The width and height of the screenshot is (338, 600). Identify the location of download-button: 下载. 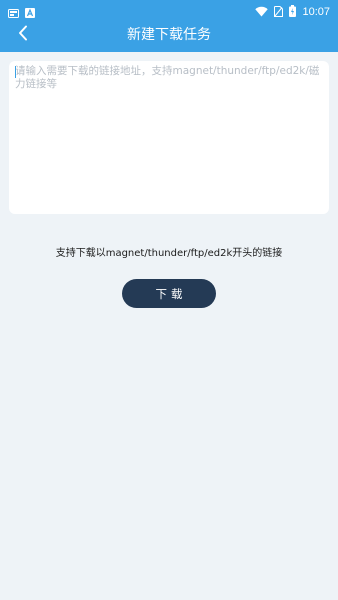
(169, 293).